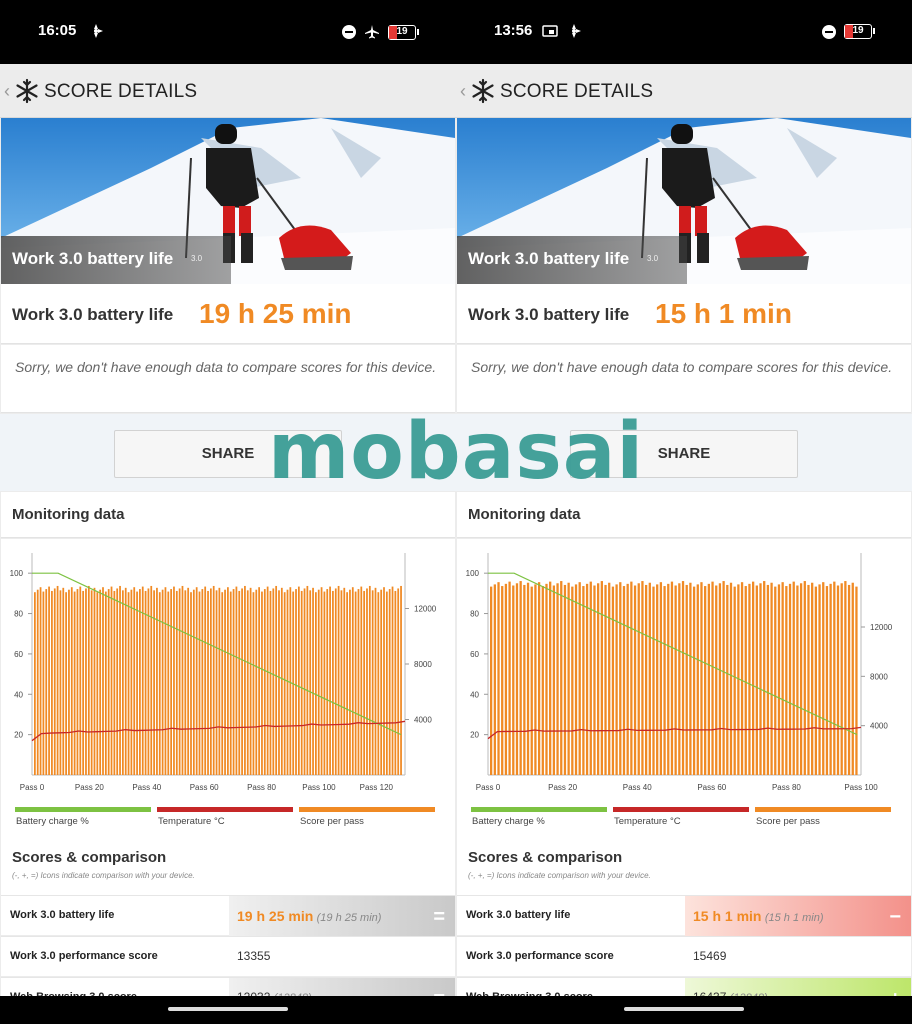 This screenshot has width=912, height=1024. What do you see at coordinates (859, 31) in the screenshot?
I see `battery-icon: 19` at bounding box center [859, 31].